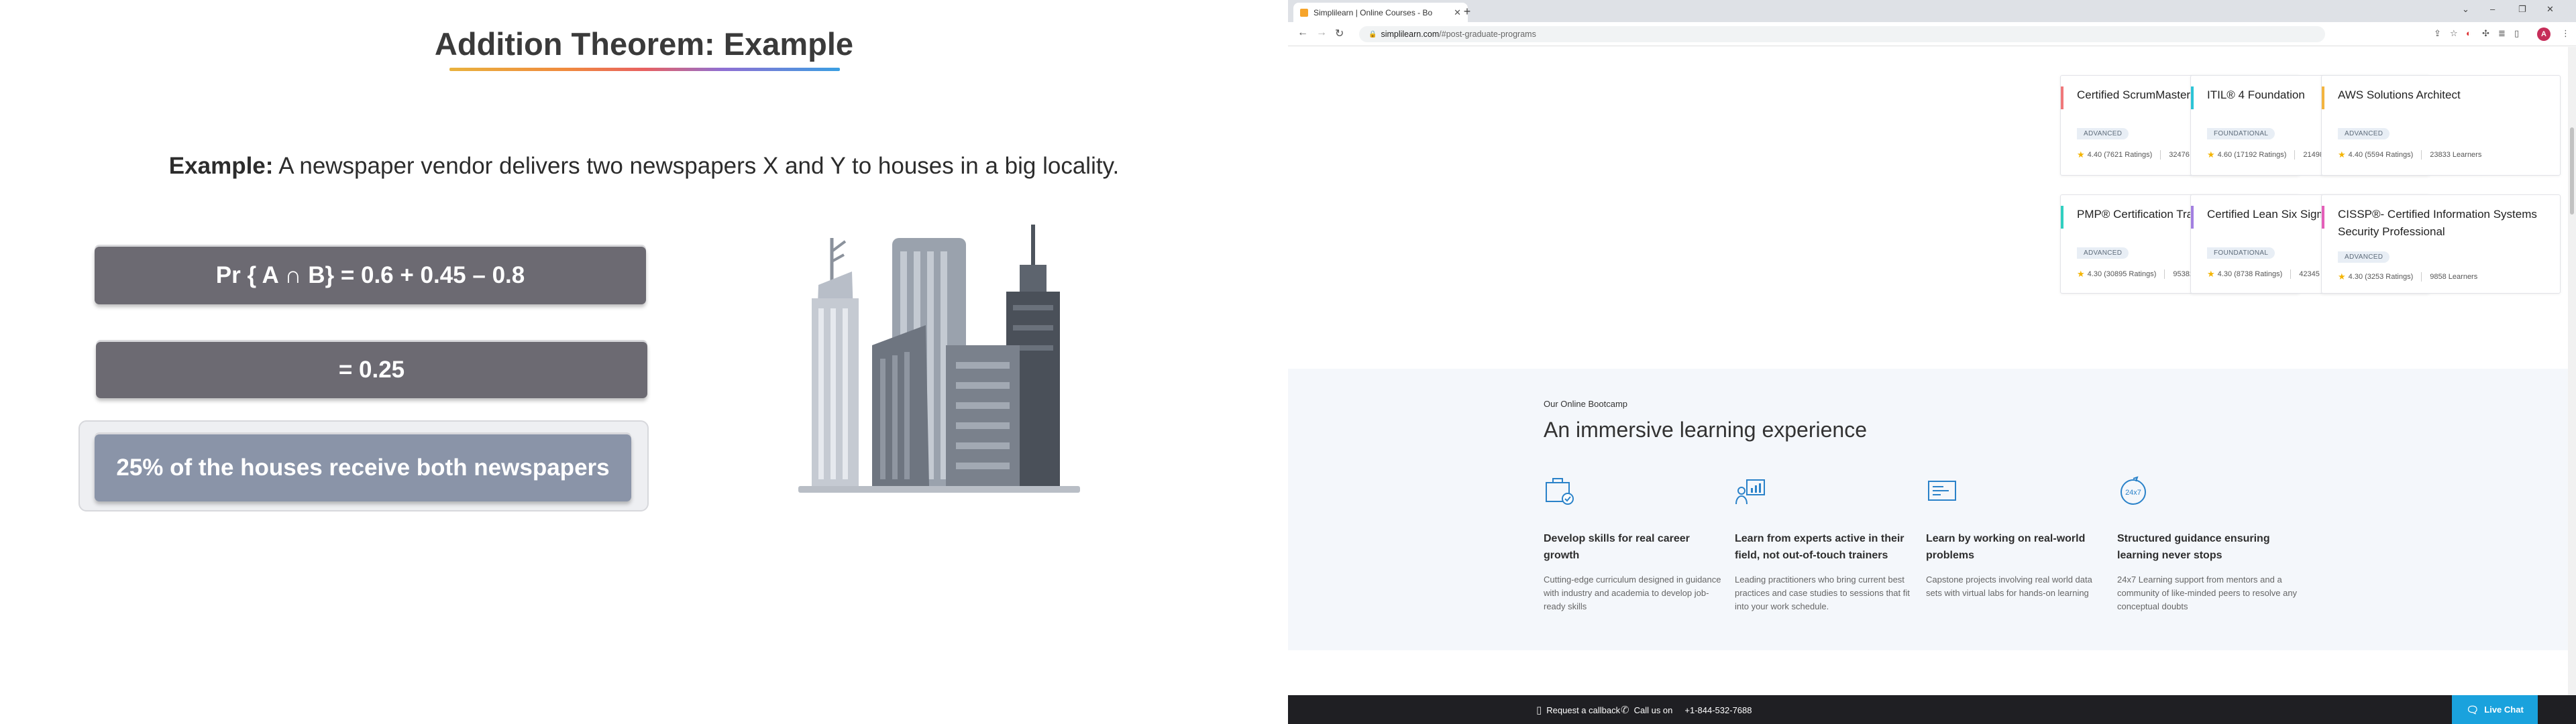 This screenshot has width=2576, height=724. What do you see at coordinates (1583, 710) in the screenshot?
I see `callback-label: Request a callback` at bounding box center [1583, 710].